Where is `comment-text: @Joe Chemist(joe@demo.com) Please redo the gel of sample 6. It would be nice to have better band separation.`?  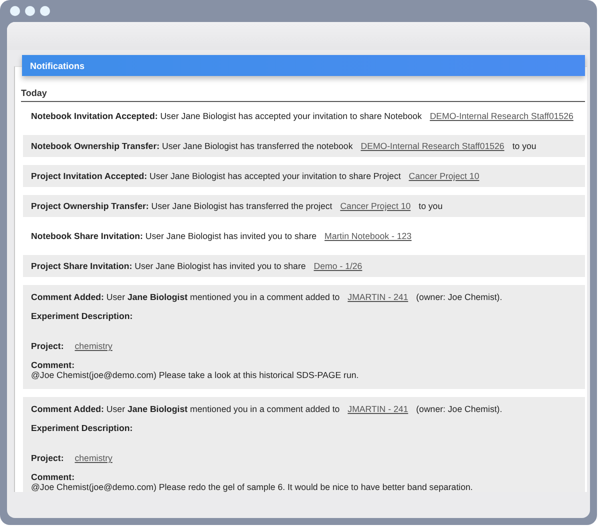 comment-text: @Joe Chemist(joe@demo.com) Please redo the gel of sample 6. It would be nice to have better band separation. is located at coordinates (252, 487).